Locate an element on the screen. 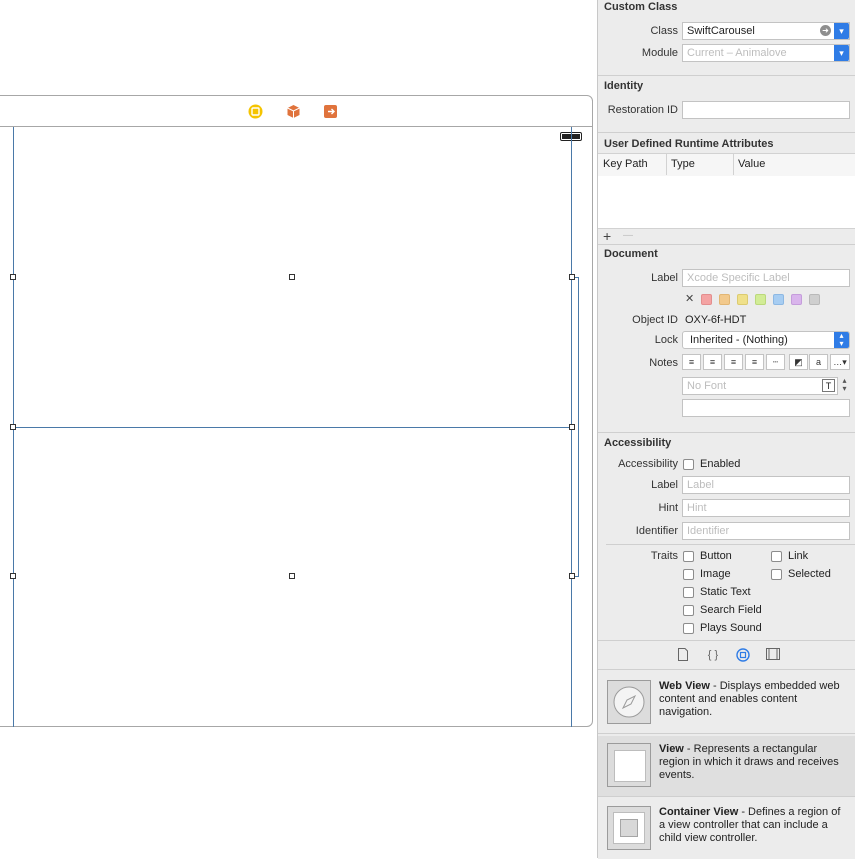  notes-font-field: No Font T is located at coordinates (760, 386).